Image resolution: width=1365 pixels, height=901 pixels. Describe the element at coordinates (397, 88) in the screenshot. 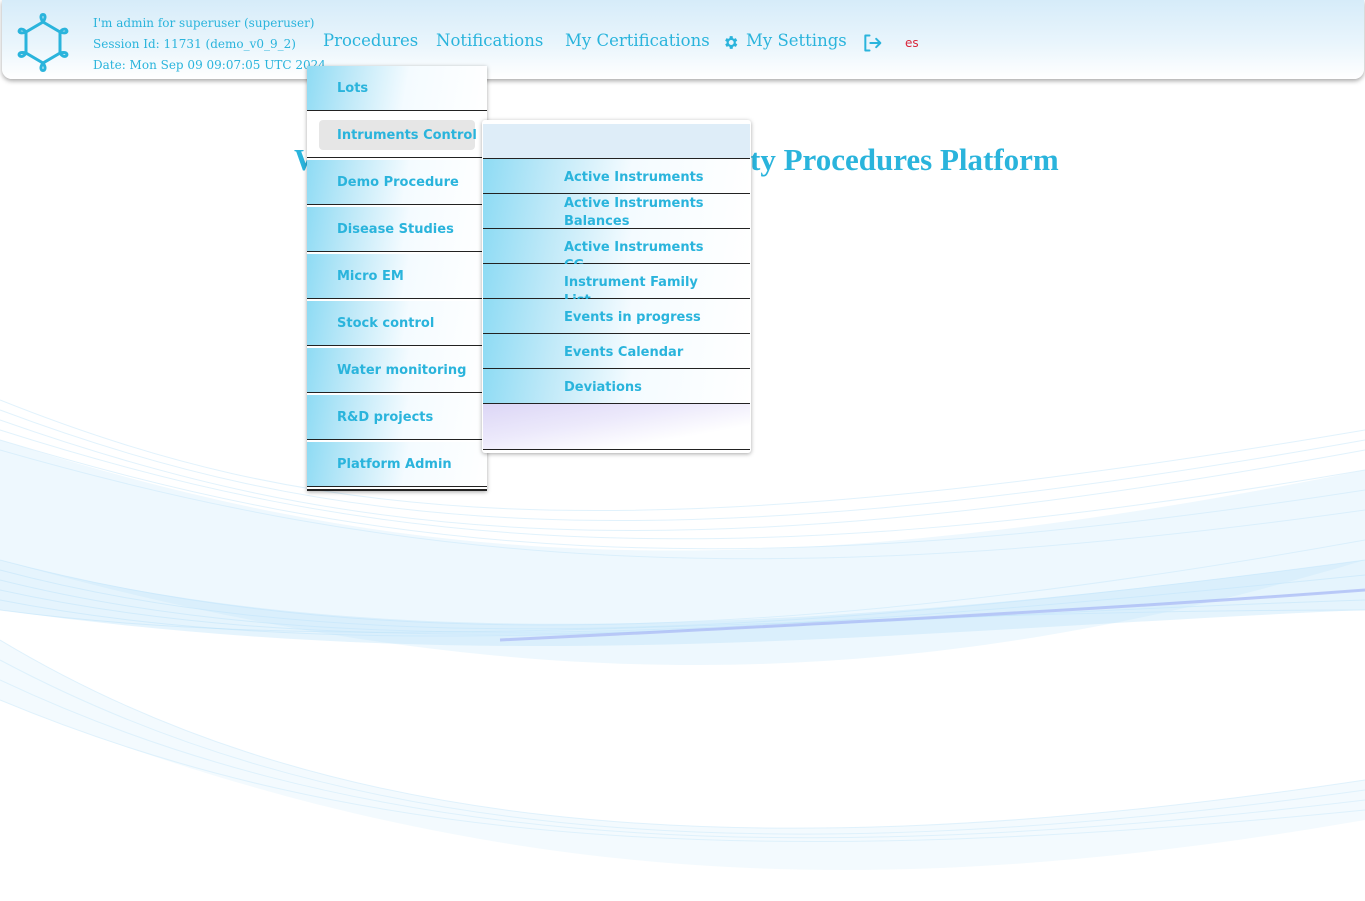

I see `menu-item-lots: Lots` at that location.